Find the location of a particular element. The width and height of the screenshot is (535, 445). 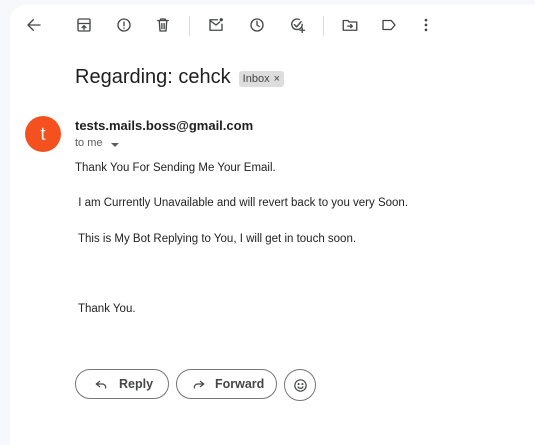

add-to-tasks-button is located at coordinates (297, 25).